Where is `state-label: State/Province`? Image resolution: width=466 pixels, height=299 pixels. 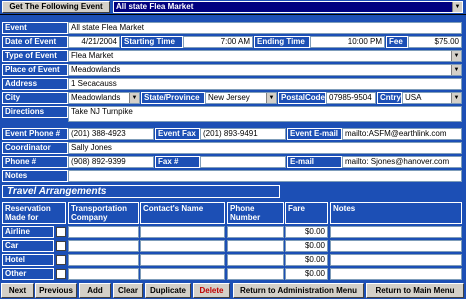
state-label: State/Province is located at coordinates (173, 98).